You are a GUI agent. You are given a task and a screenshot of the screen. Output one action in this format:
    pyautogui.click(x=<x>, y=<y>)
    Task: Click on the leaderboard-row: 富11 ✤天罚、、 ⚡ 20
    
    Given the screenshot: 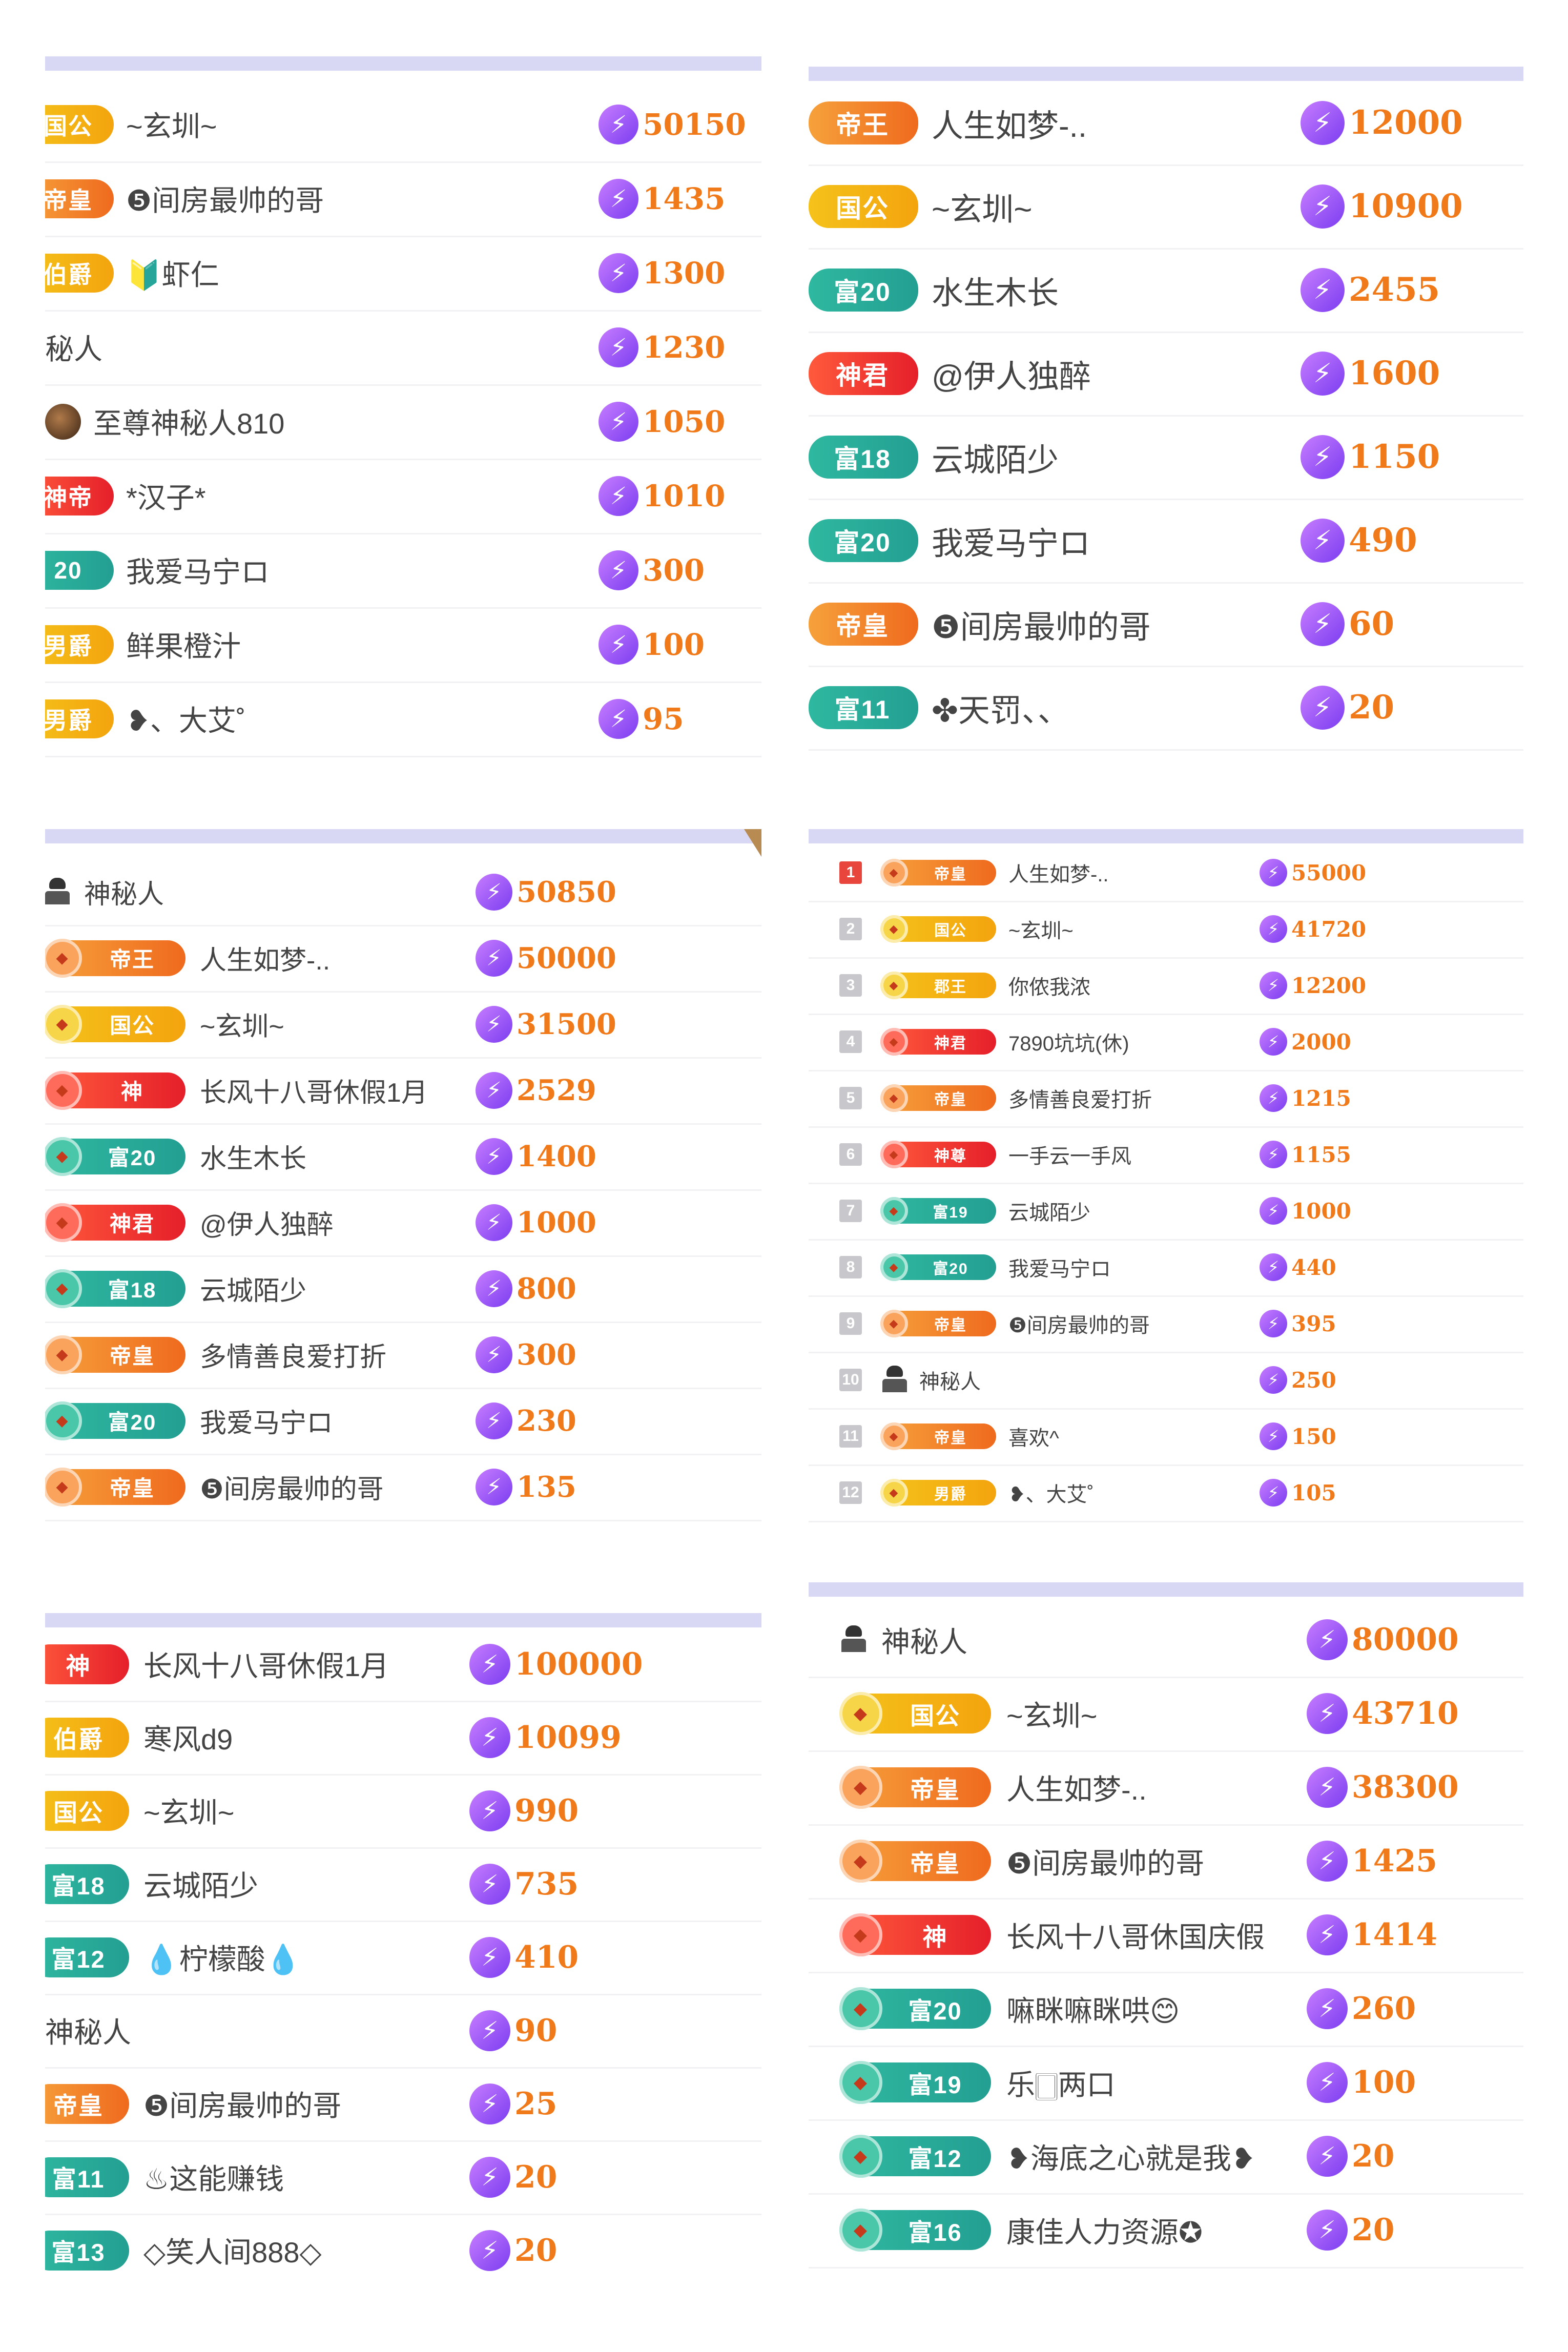 What is the action you would take?
    pyautogui.click(x=1166, y=708)
    